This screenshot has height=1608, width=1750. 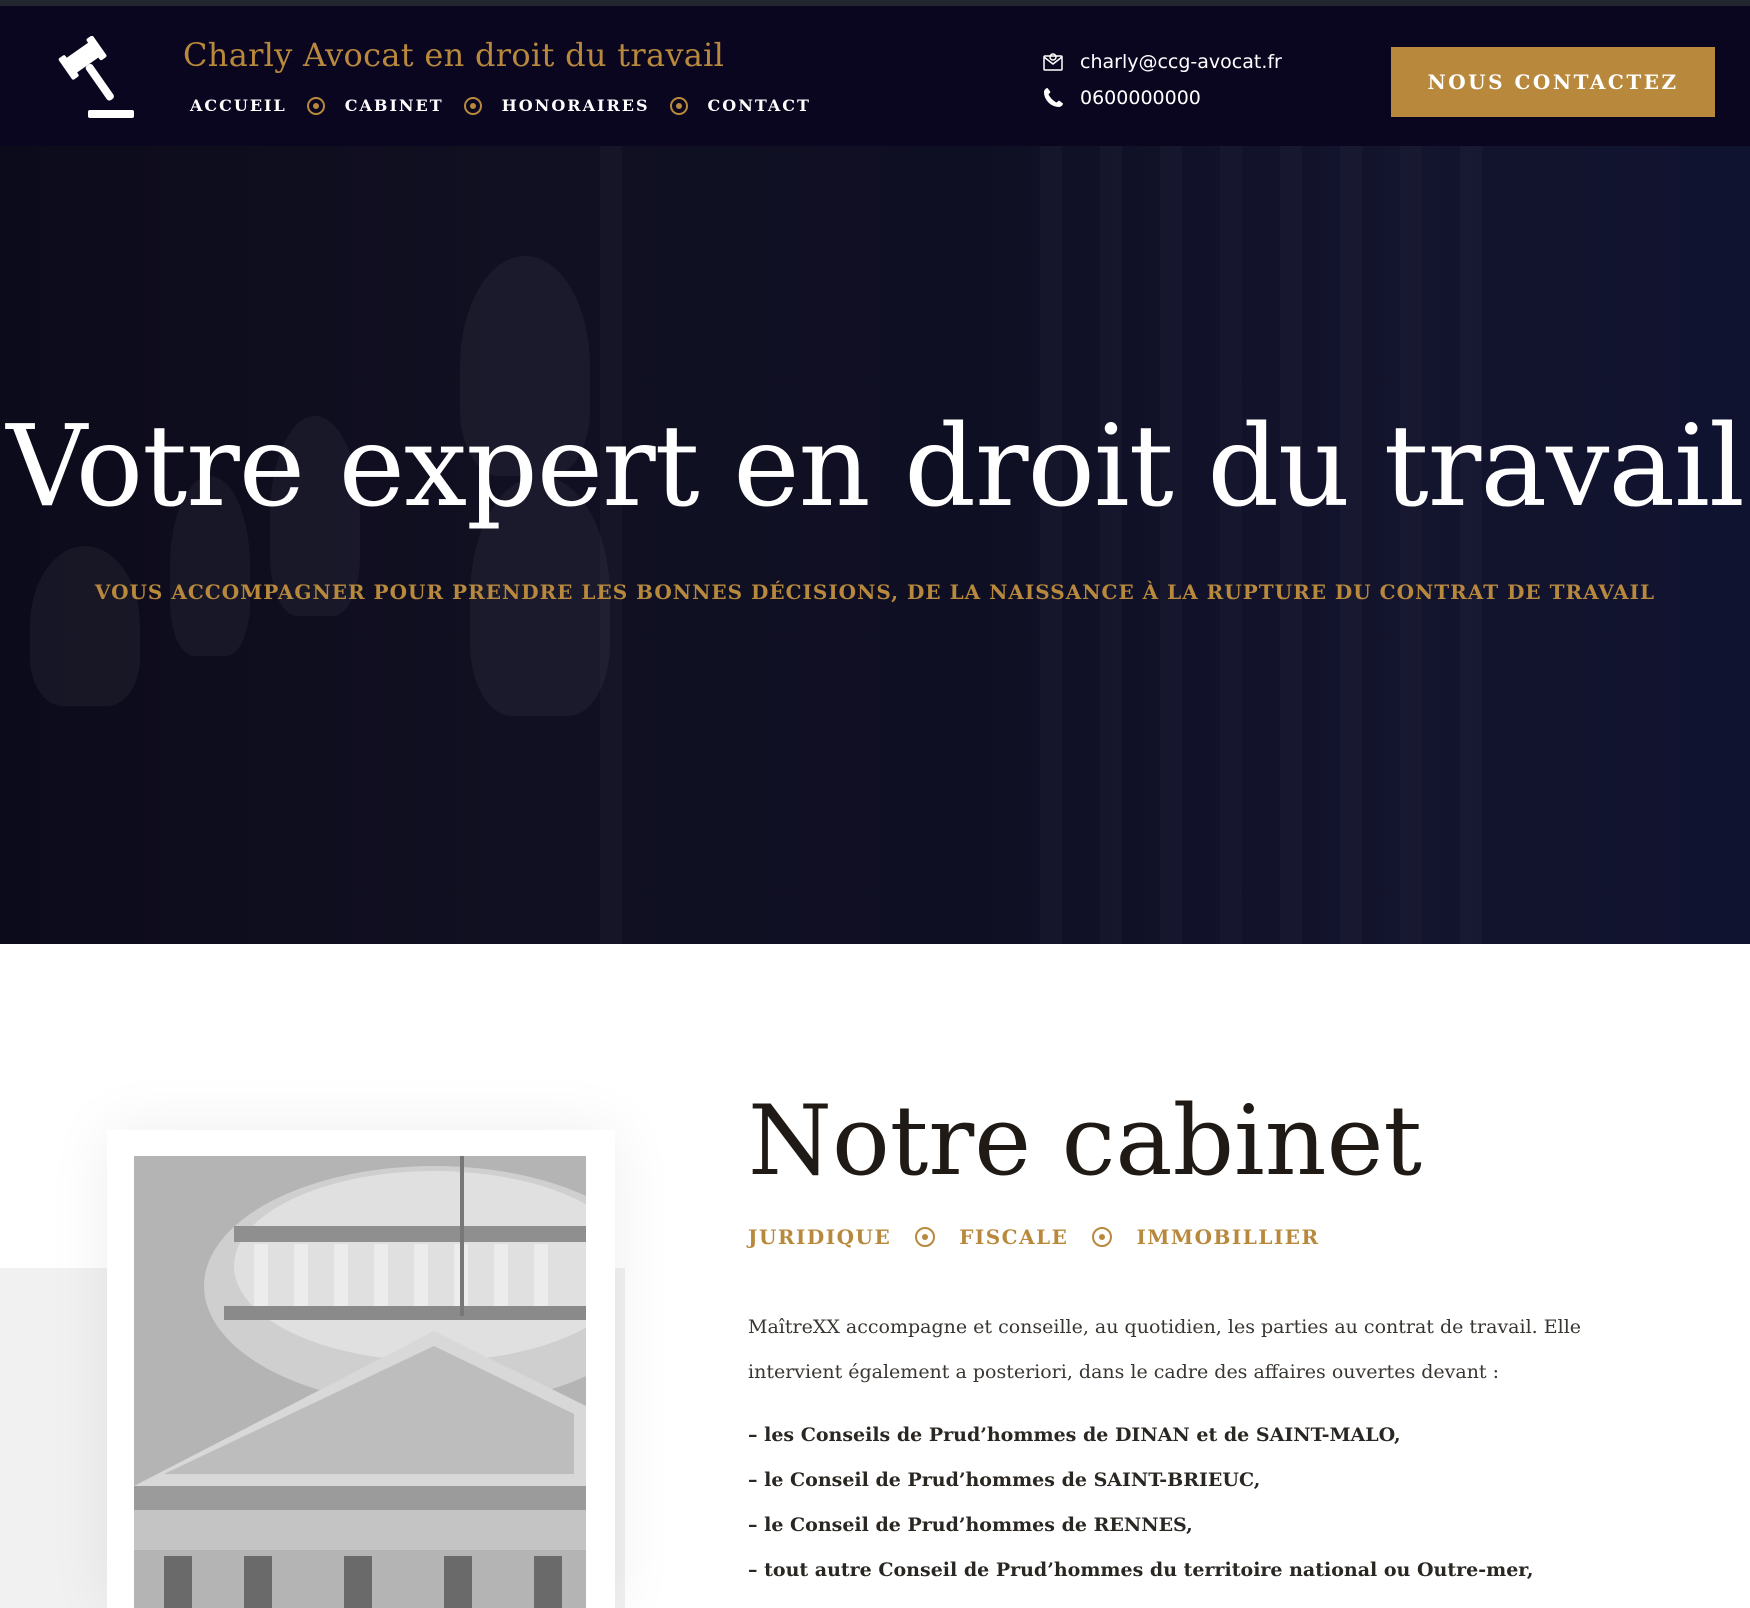 What do you see at coordinates (394, 105) in the screenshot?
I see `nav-item-cabinet: CABINET` at bounding box center [394, 105].